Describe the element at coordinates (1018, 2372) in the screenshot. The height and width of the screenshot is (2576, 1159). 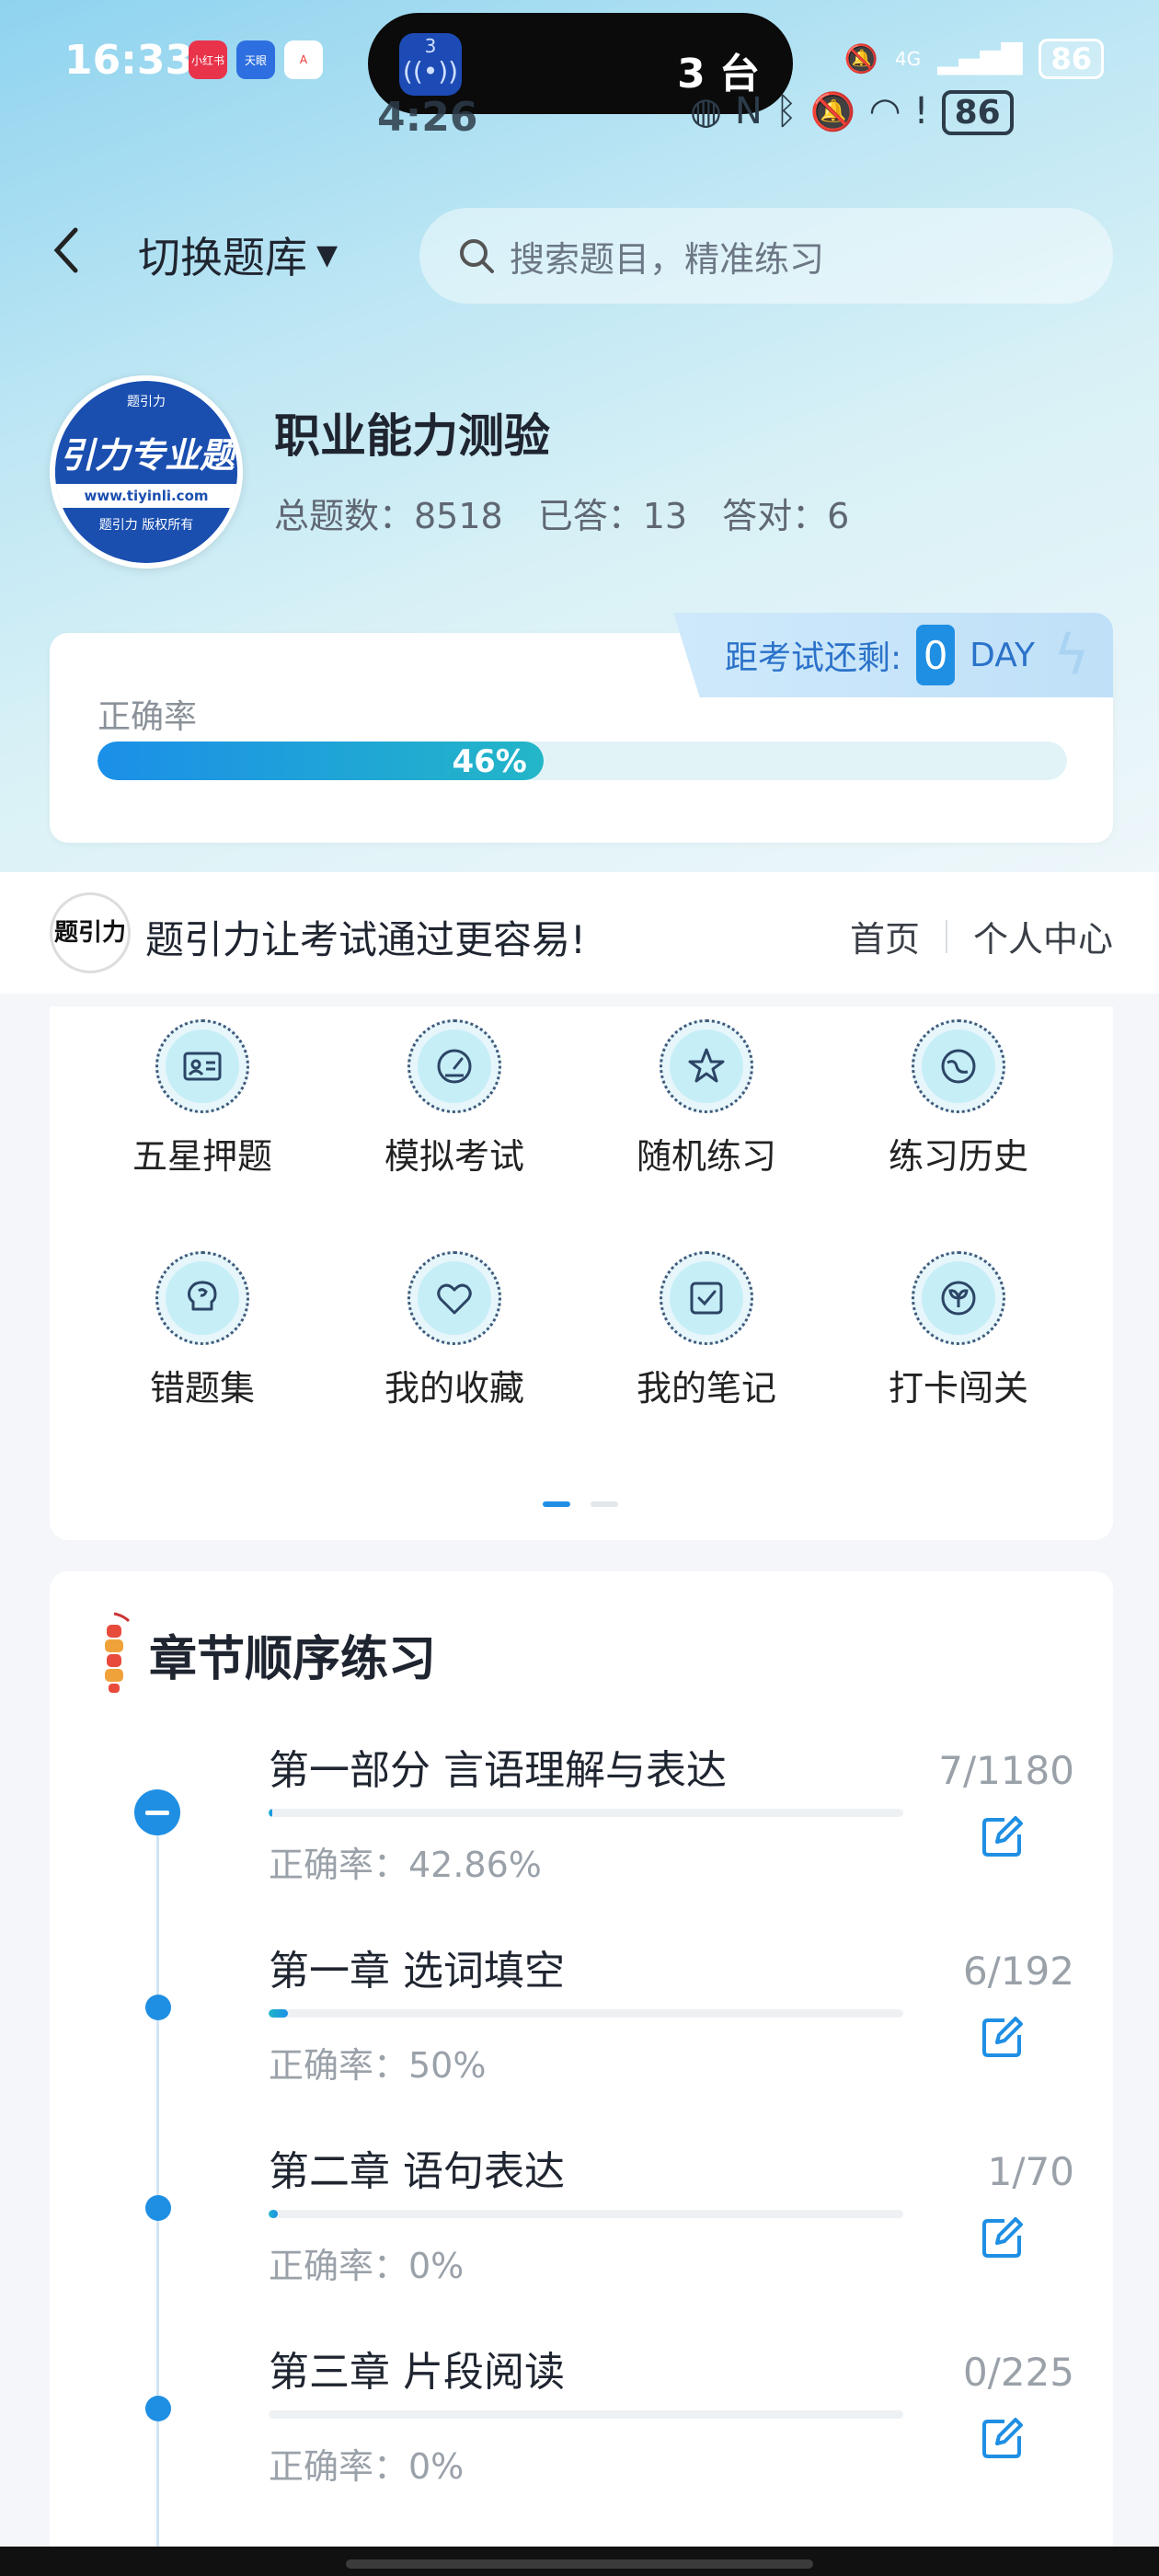
I see `chapter-count: 0/225` at that location.